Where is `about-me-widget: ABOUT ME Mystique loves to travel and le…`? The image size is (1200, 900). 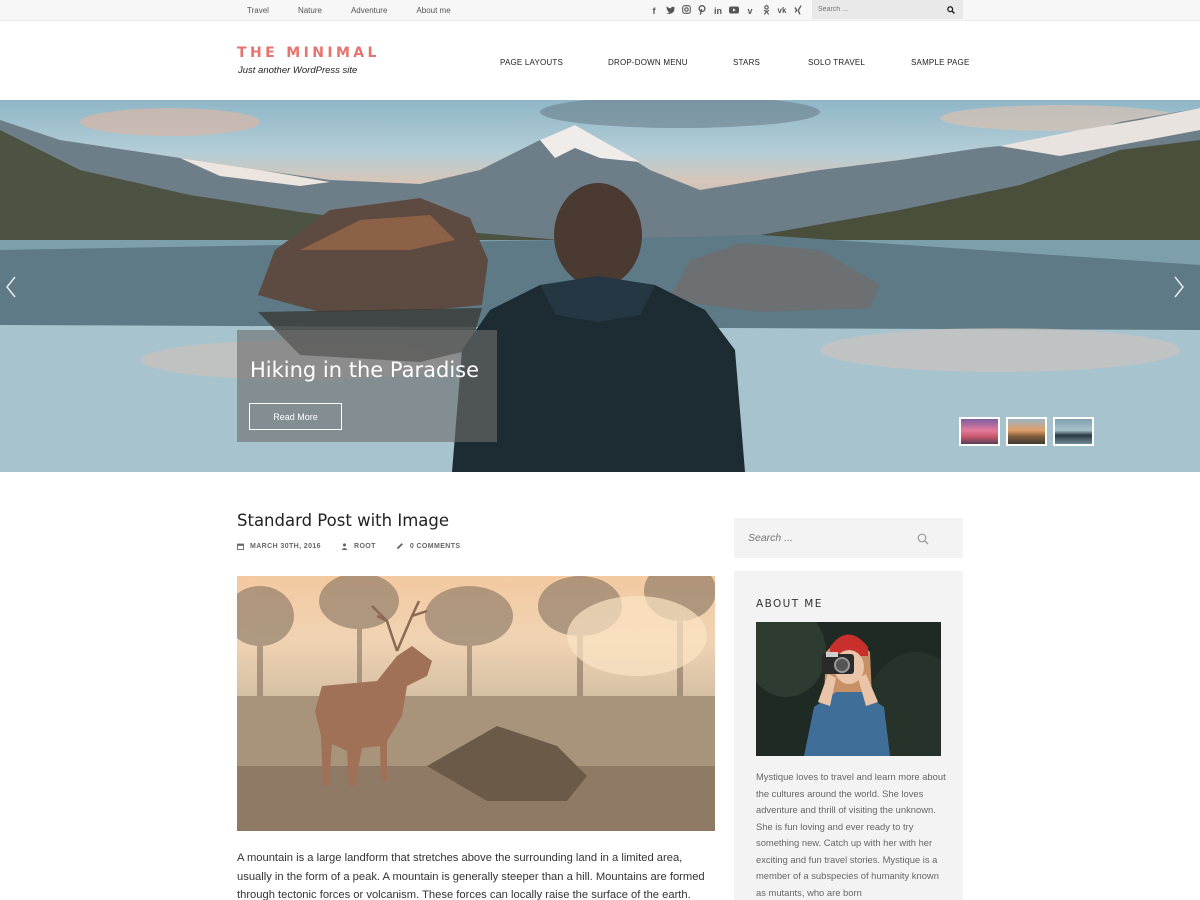
about-me-widget: ABOUT ME Mystique loves to travel and le… is located at coordinates (848, 735).